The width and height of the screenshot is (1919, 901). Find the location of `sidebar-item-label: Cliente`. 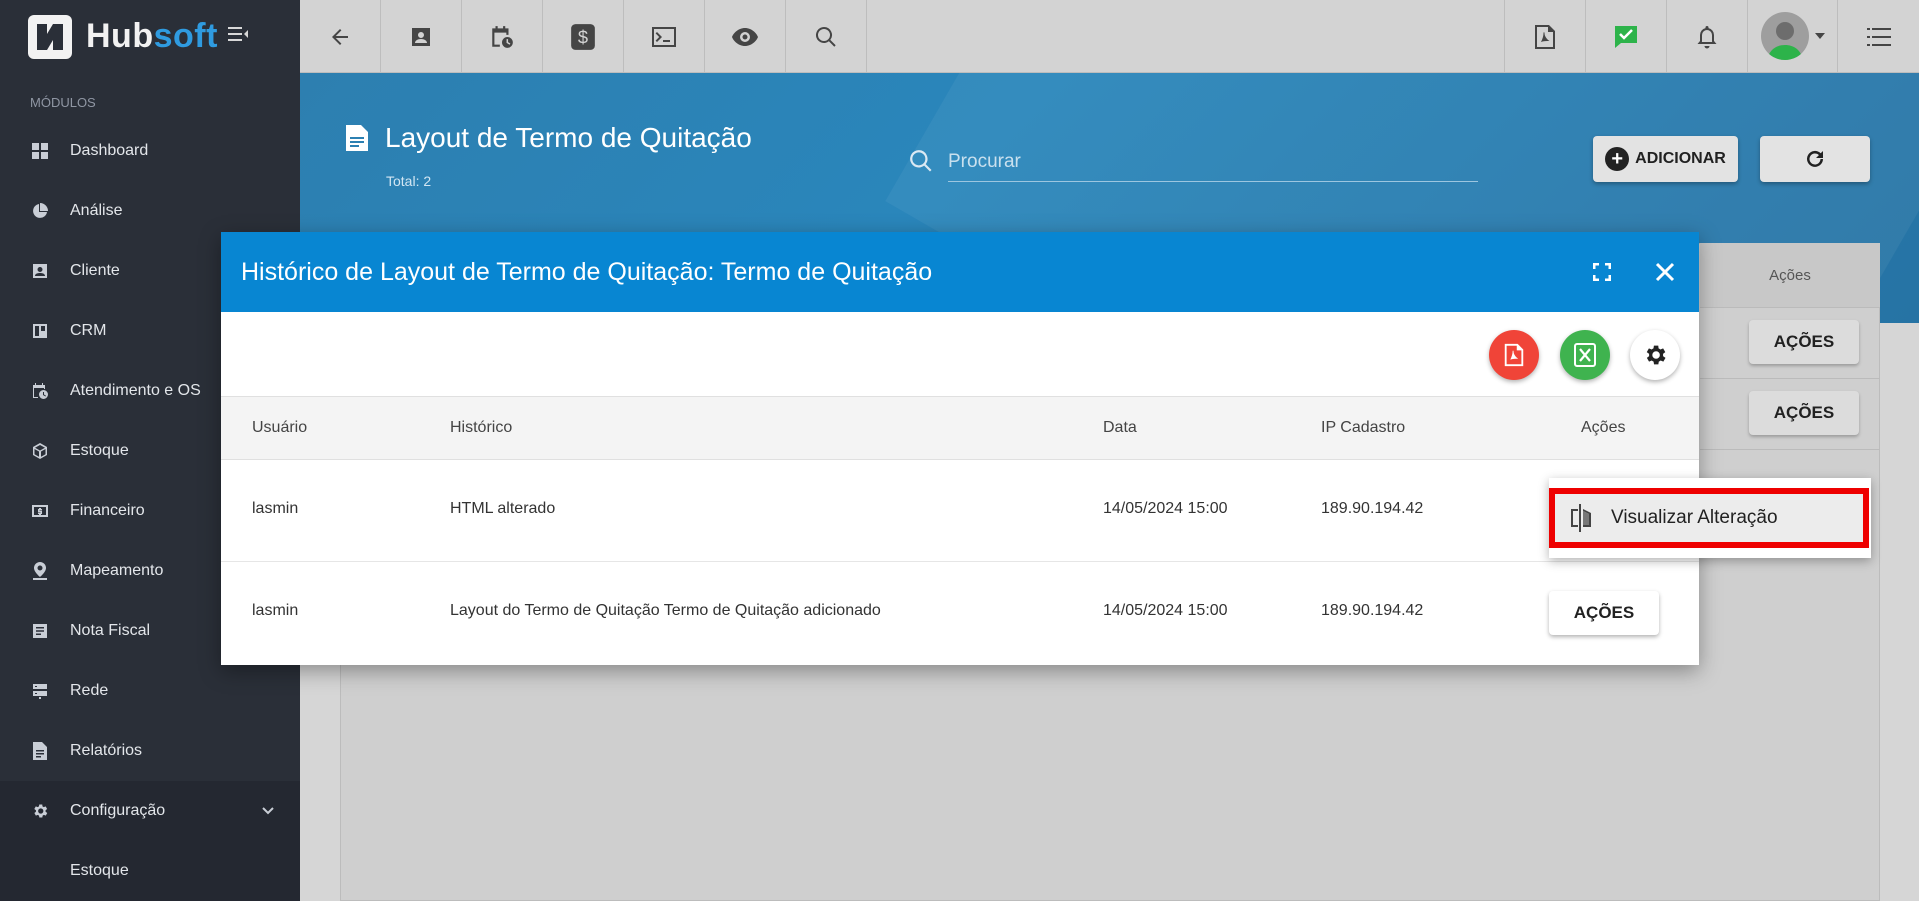

sidebar-item-label: Cliente is located at coordinates (95, 270).